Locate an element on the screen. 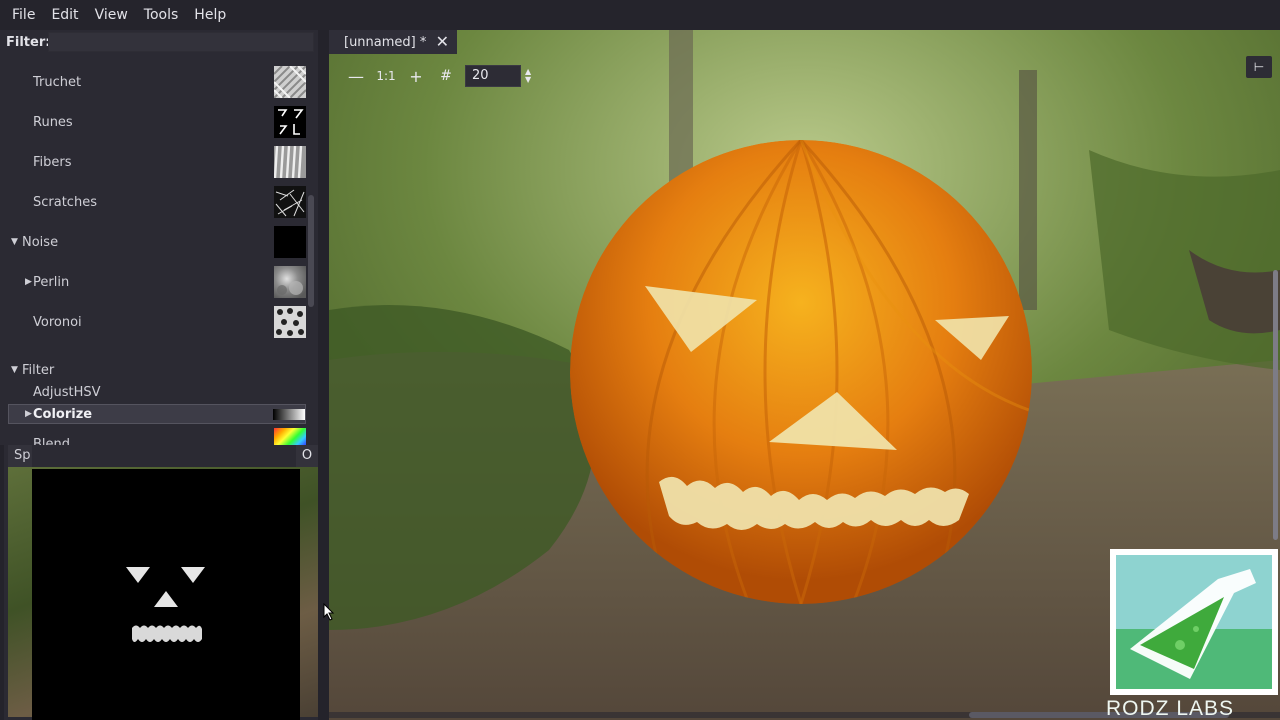 The height and width of the screenshot is (720, 1280). viewport-toolbar: — 1:1 + # 20 ▲ ▼ is located at coordinates (436, 76).